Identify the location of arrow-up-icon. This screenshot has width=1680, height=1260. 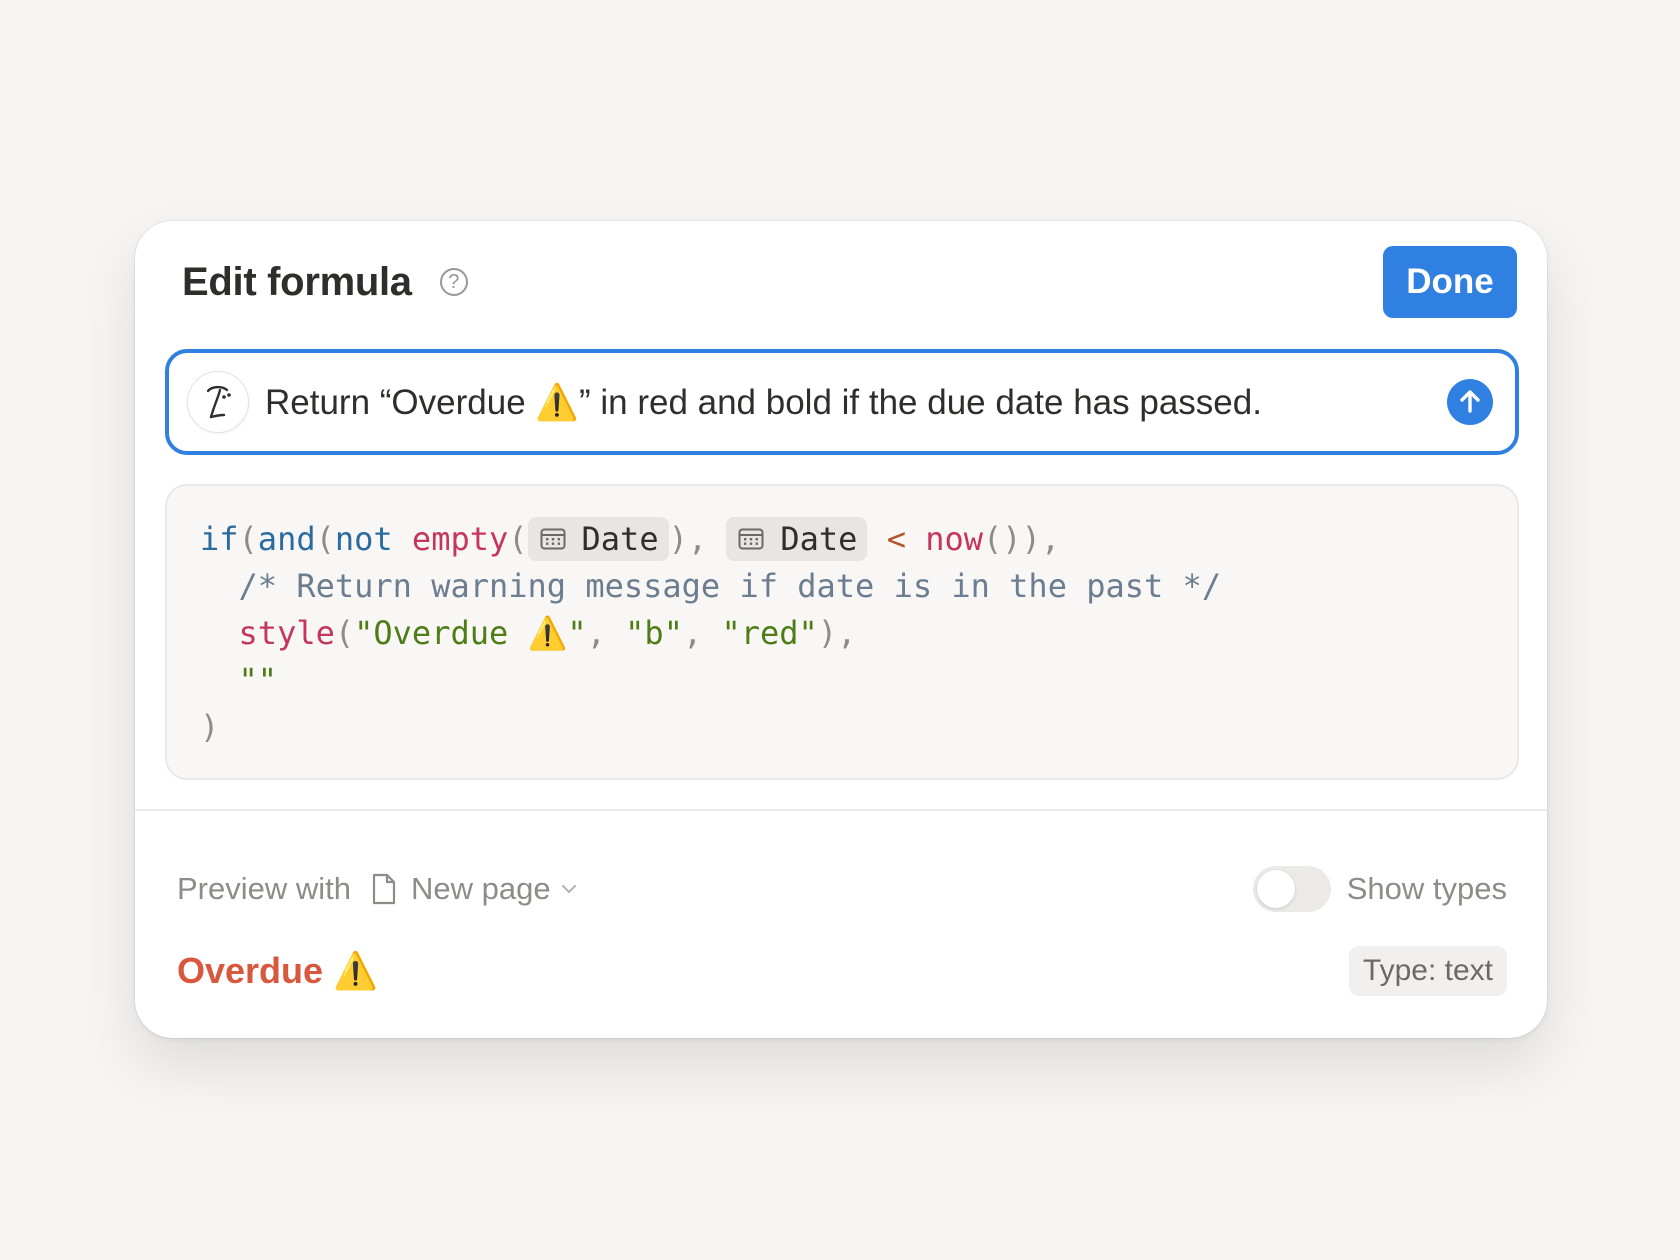
(1470, 402).